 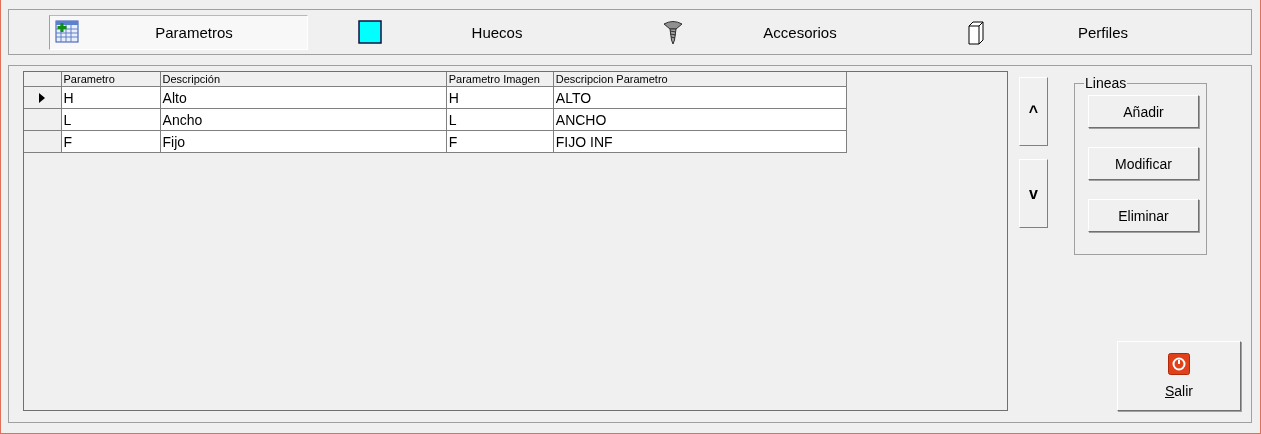 I want to click on exit-button: Salir, so click(x=1179, y=376).